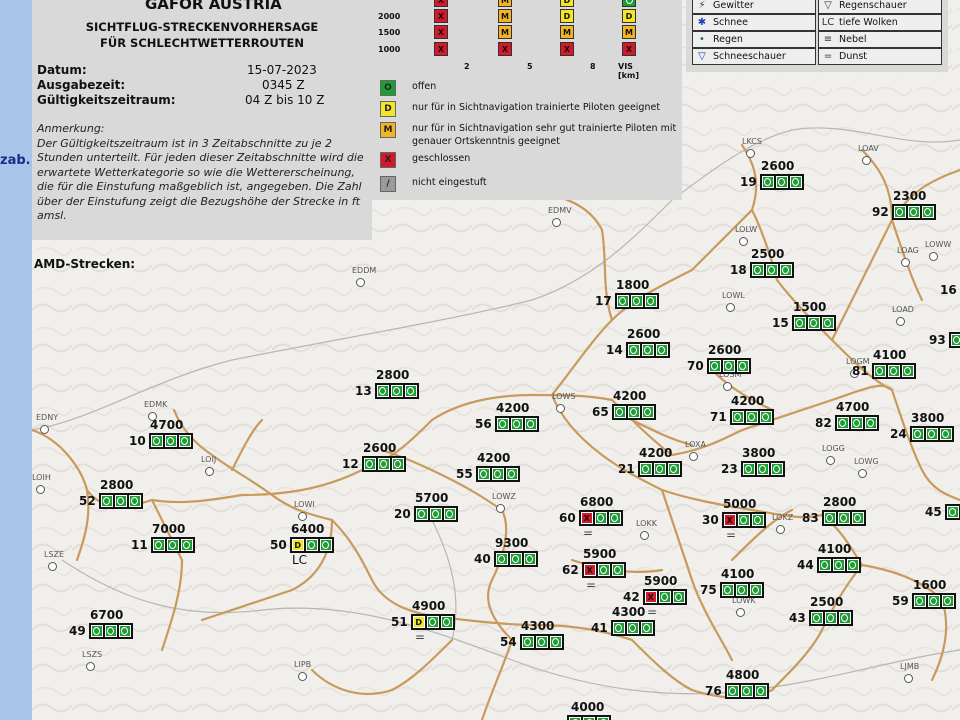  I want to click on route-60: 60 X, so click(591, 518).